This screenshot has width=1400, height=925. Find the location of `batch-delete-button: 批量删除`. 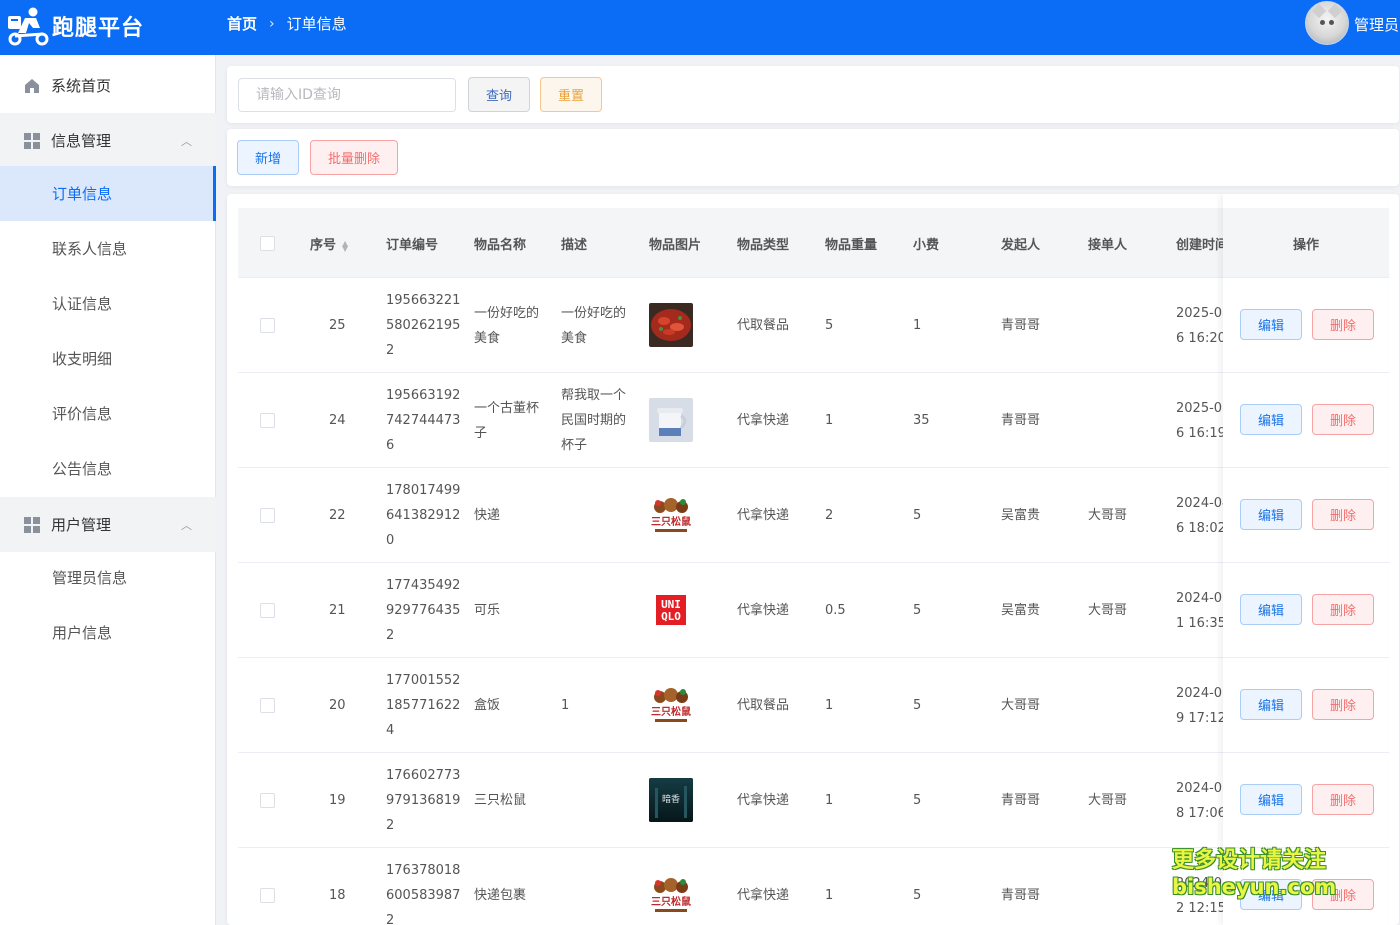

batch-delete-button: 批量删除 is located at coordinates (354, 157).